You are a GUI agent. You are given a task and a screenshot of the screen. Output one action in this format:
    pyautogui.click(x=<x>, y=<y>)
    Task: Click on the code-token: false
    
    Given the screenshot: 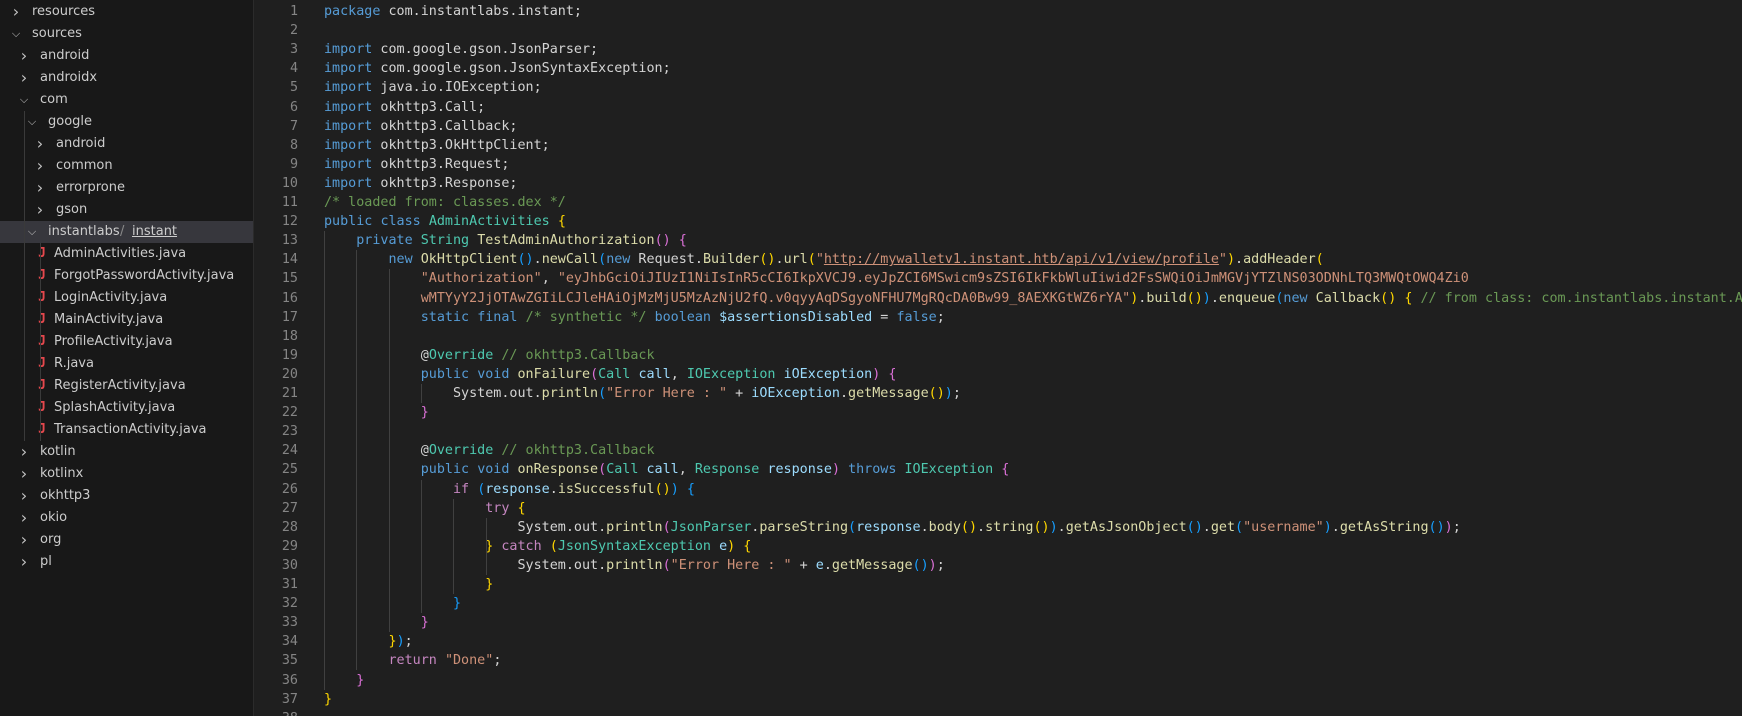 What is the action you would take?
    pyautogui.click(x=916, y=317)
    